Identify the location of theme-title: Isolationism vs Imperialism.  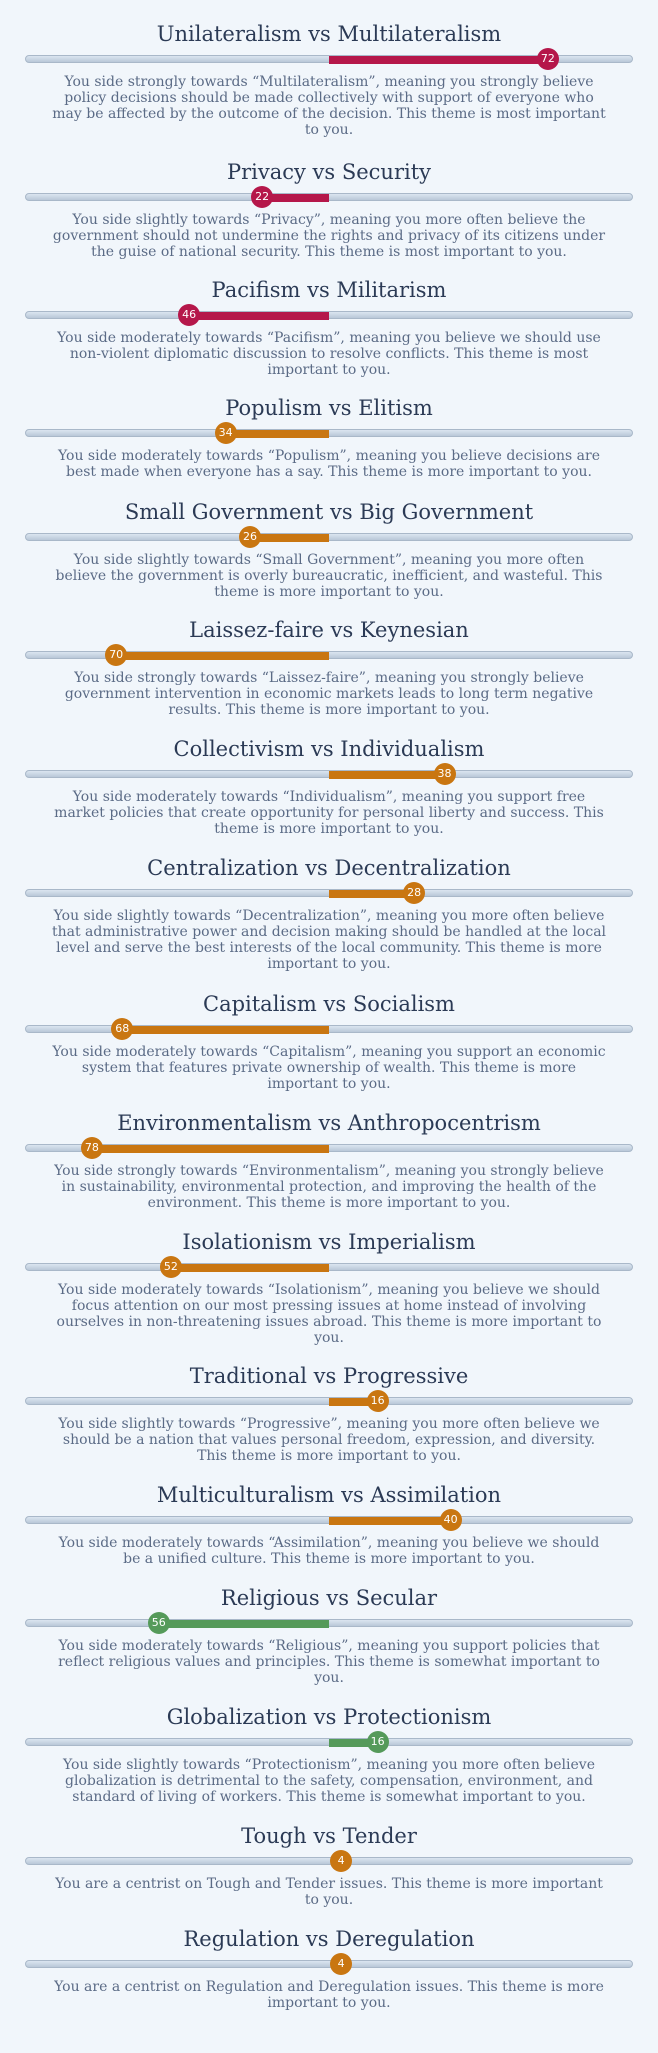
(329, 1242).